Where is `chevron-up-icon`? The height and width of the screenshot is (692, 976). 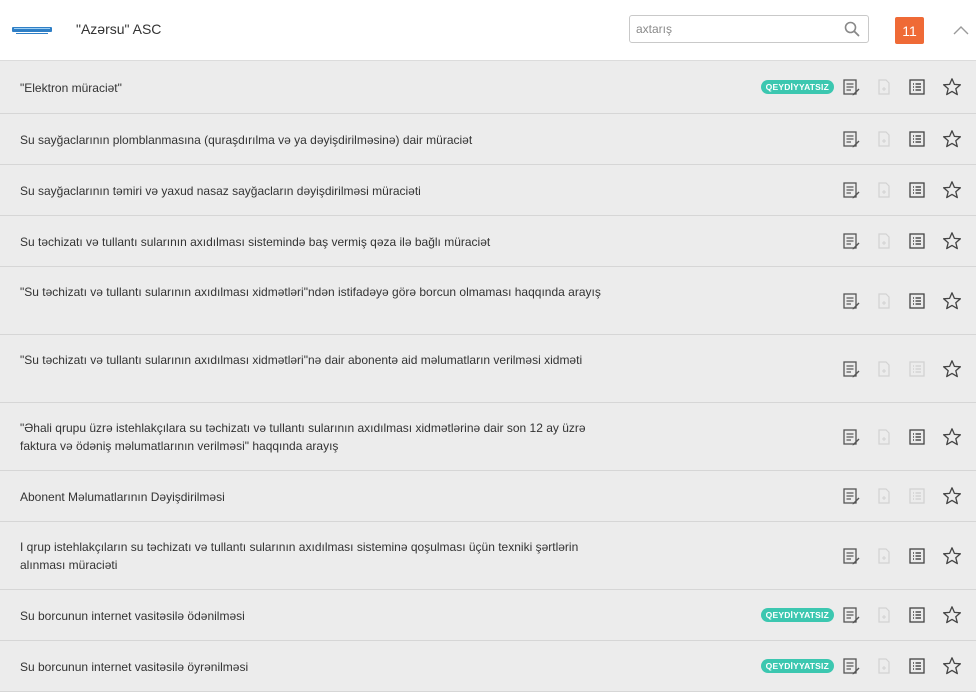
chevron-up-icon is located at coordinates (961, 30).